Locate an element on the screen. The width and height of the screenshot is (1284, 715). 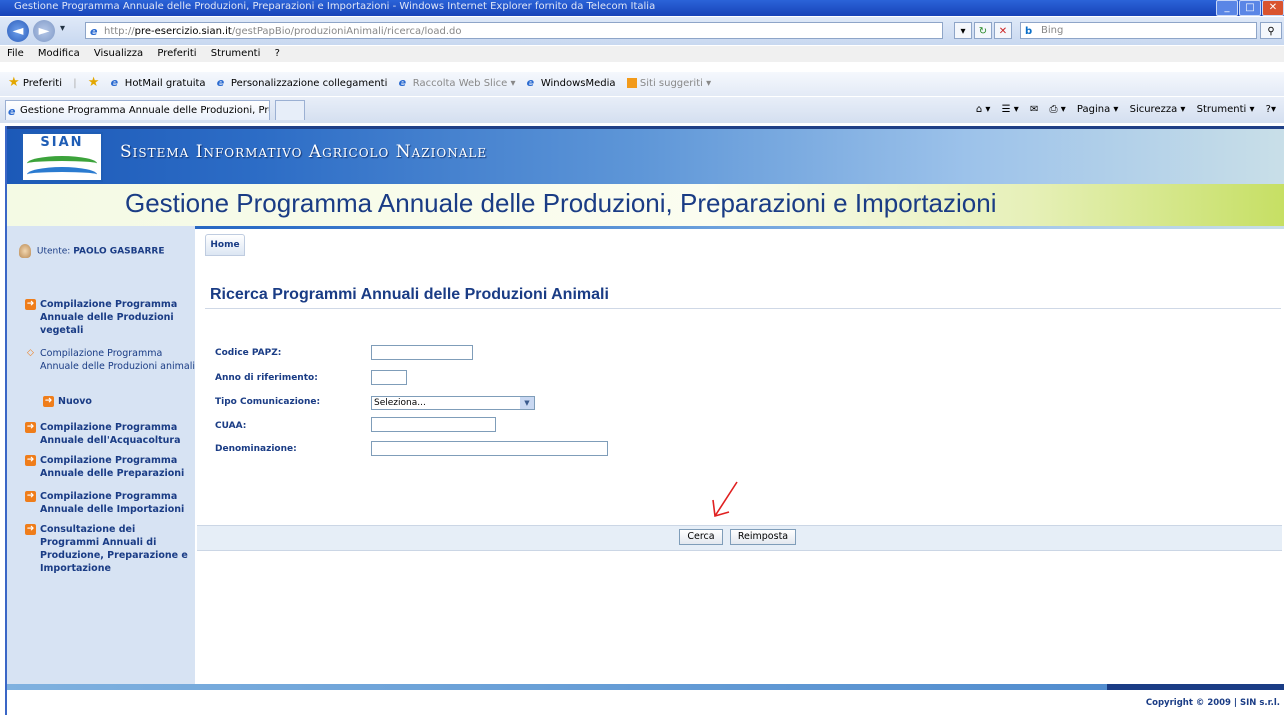
menu-file: File is located at coordinates (15, 53).